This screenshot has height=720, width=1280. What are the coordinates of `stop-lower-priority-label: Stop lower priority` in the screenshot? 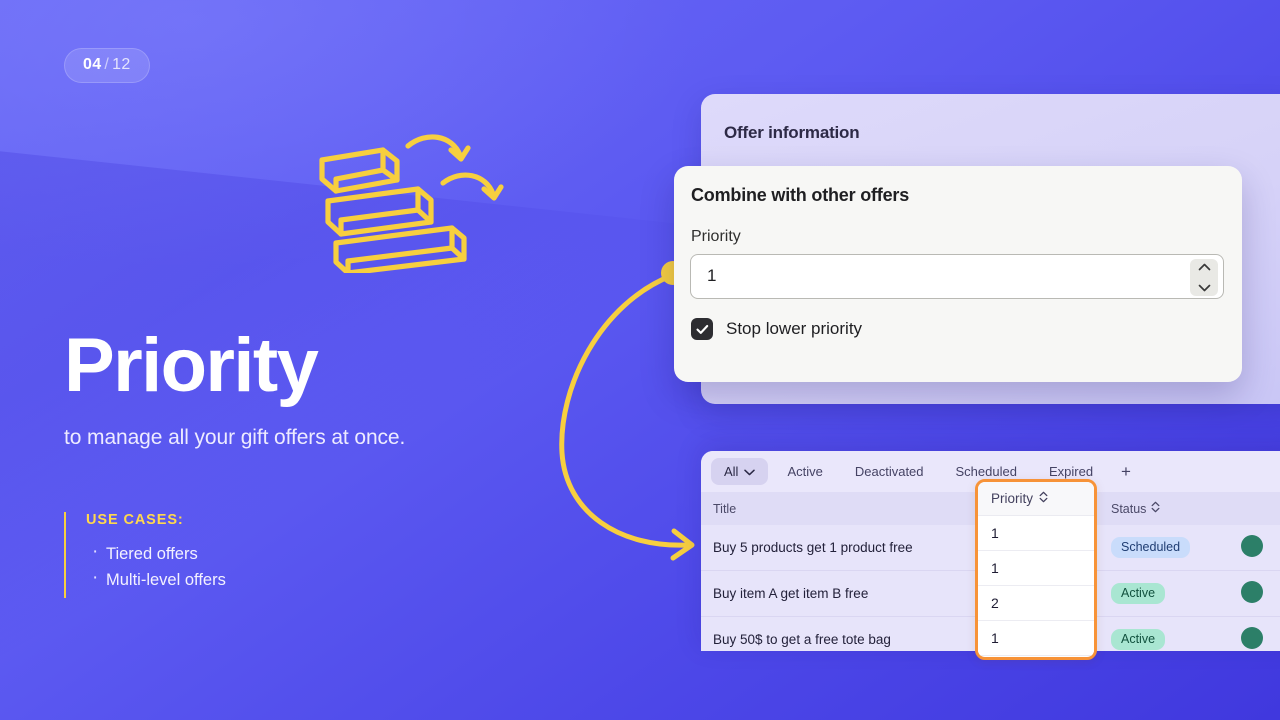 It's located at (794, 328).